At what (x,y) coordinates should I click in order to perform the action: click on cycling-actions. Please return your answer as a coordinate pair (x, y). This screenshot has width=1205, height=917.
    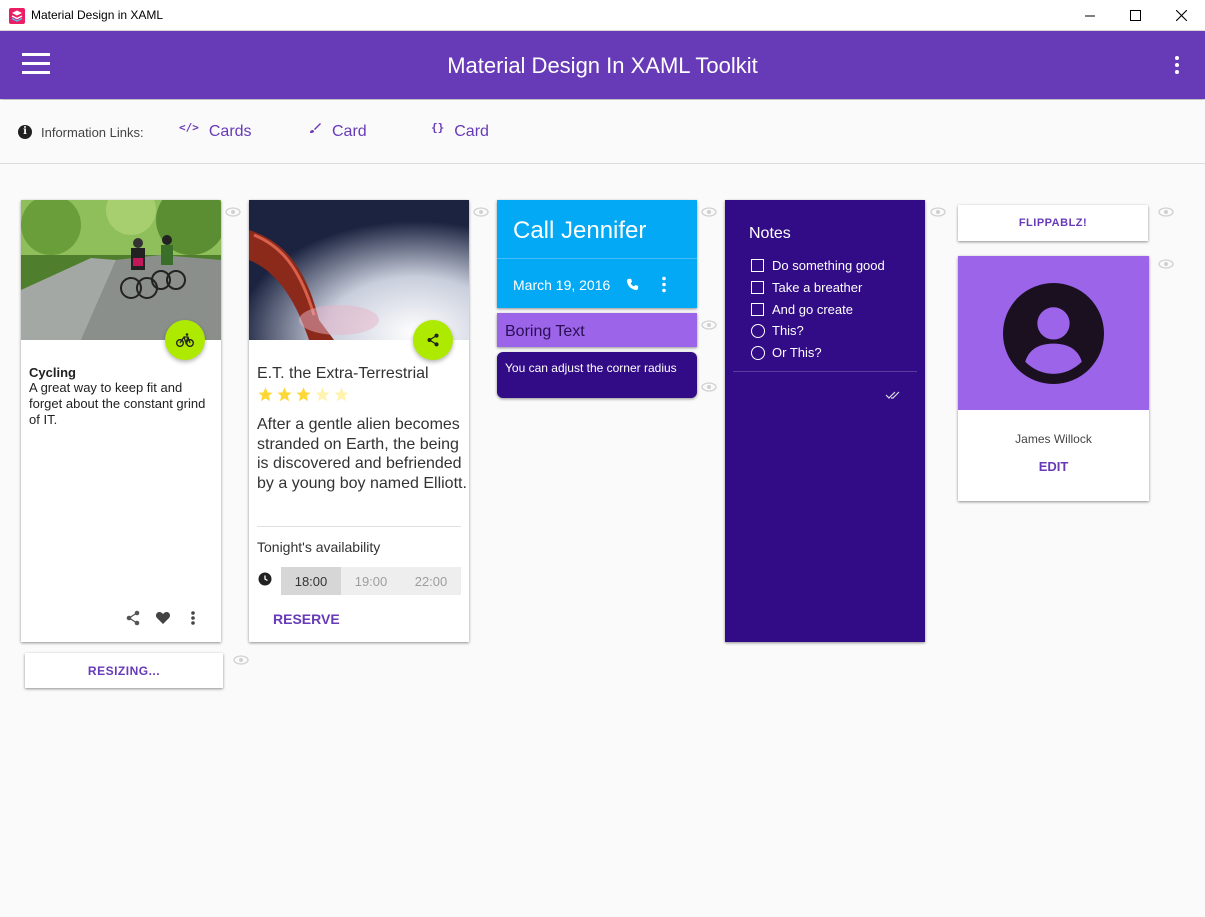
    Looking at the image, I should click on (163, 618).